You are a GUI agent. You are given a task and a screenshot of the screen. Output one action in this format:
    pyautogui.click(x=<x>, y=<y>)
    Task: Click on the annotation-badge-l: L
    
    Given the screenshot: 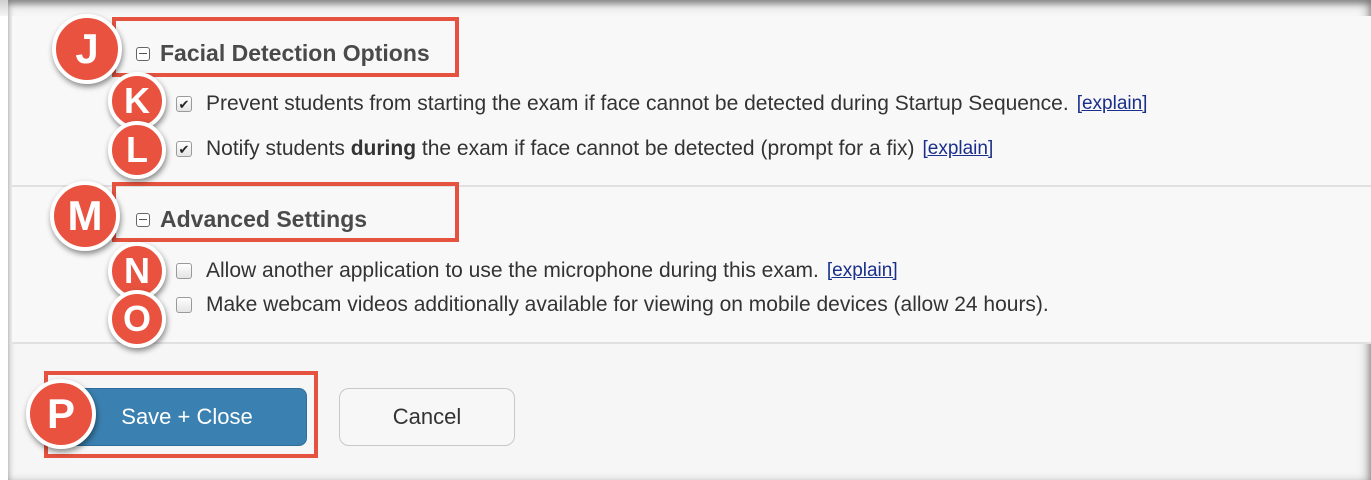 What is the action you would take?
    pyautogui.click(x=137, y=150)
    